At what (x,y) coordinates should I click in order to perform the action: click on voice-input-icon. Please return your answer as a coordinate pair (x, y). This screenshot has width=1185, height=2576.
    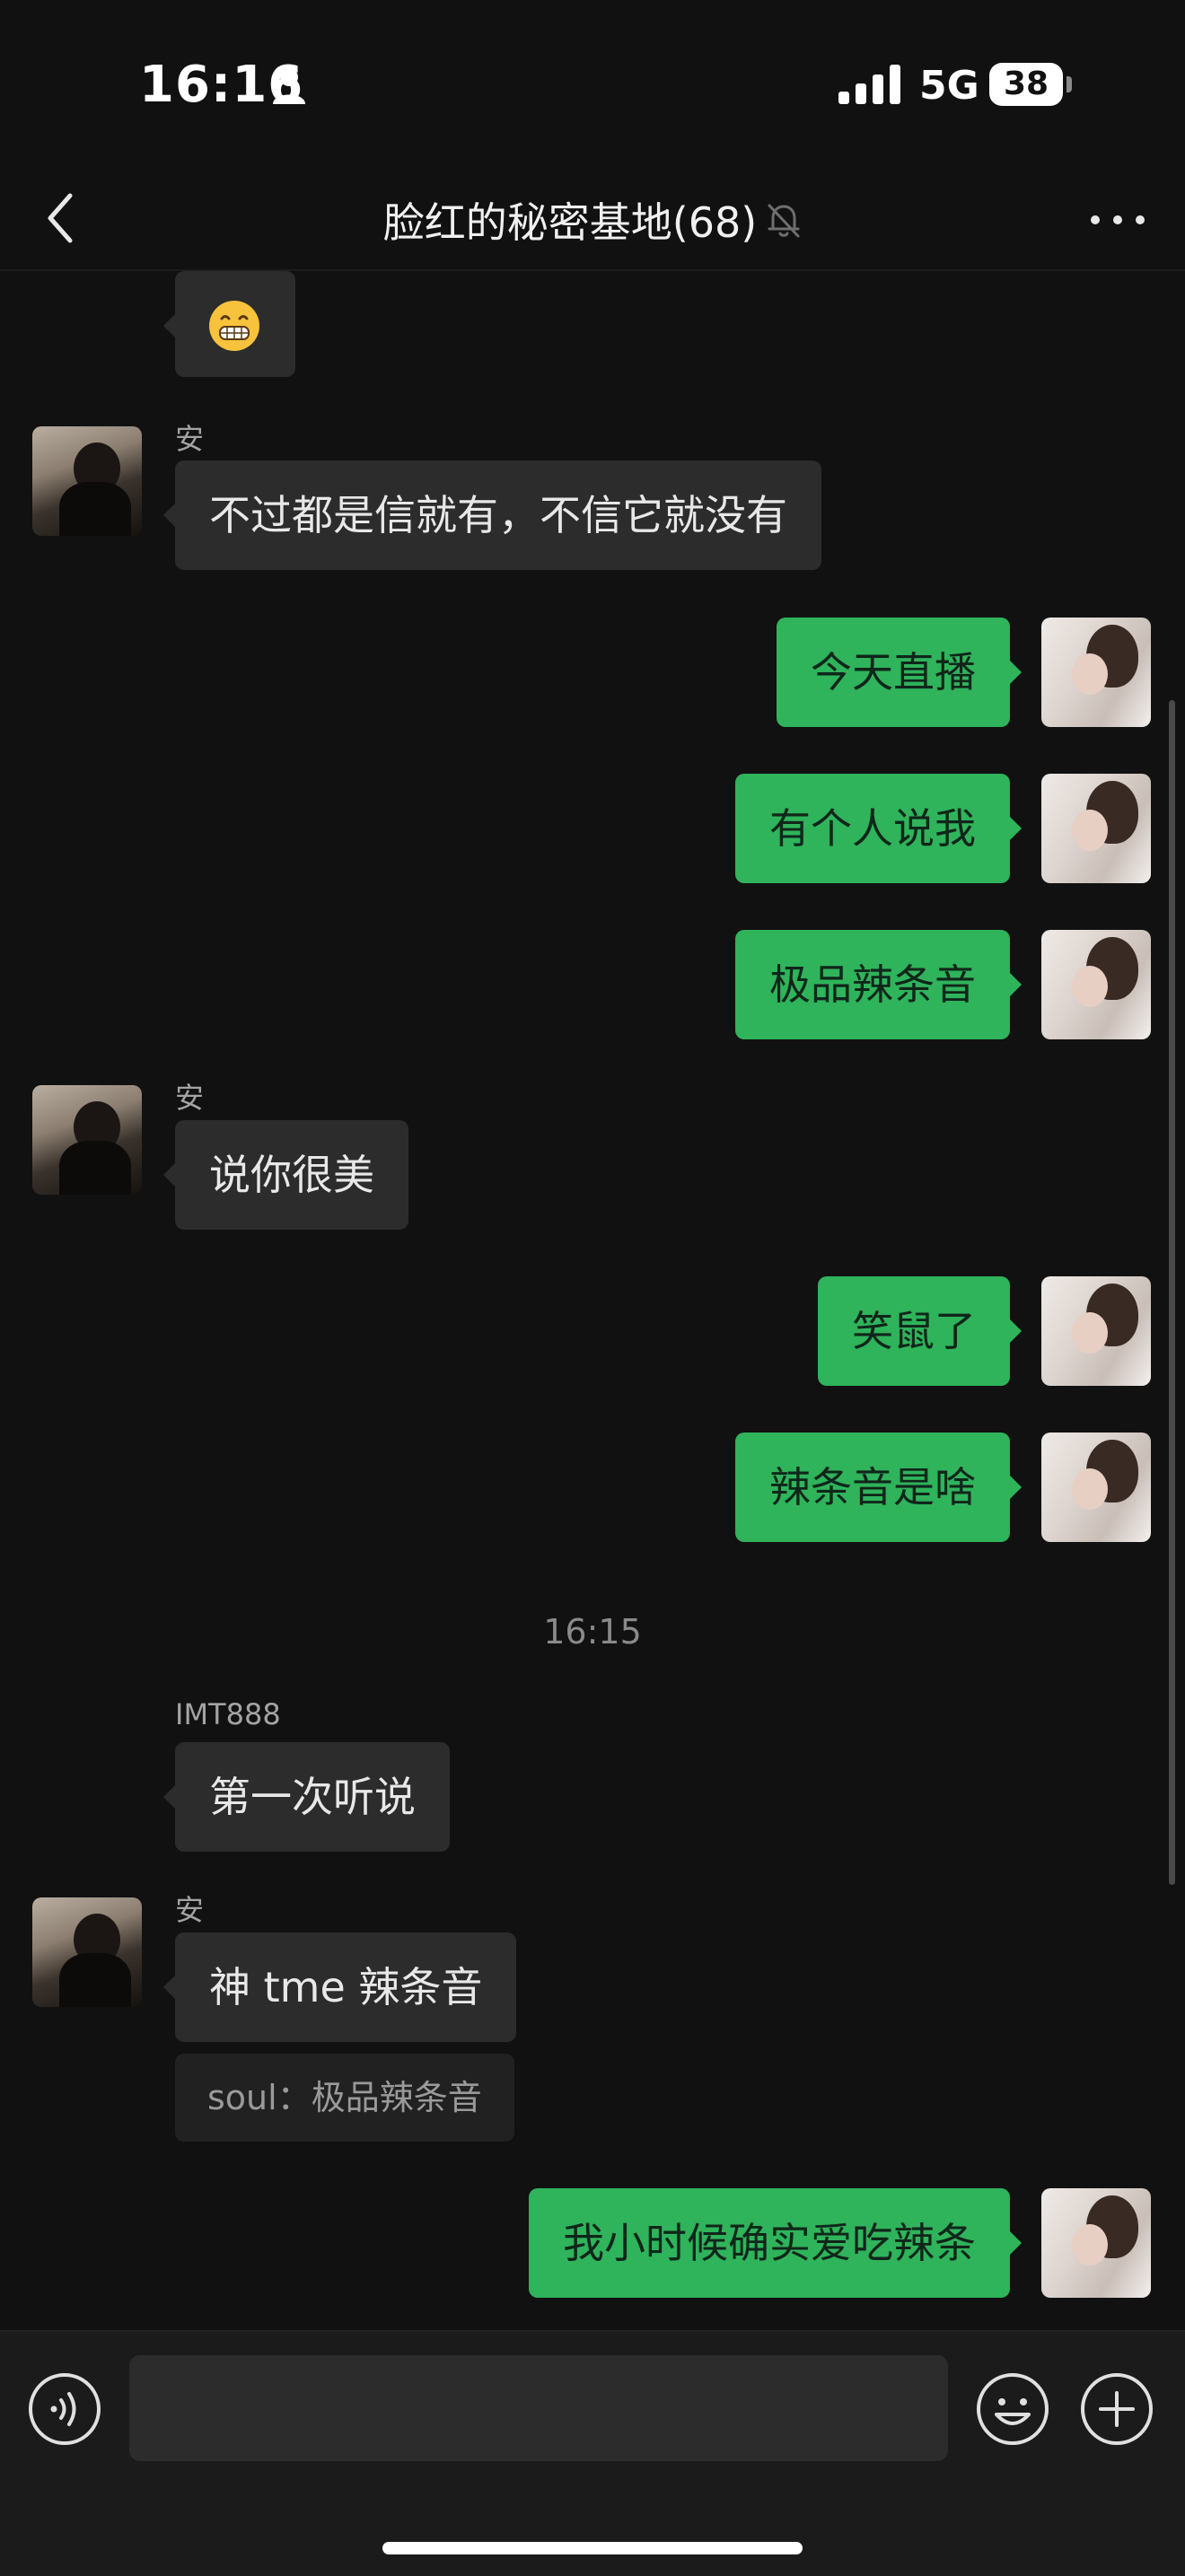
    Looking at the image, I should click on (64, 2409).